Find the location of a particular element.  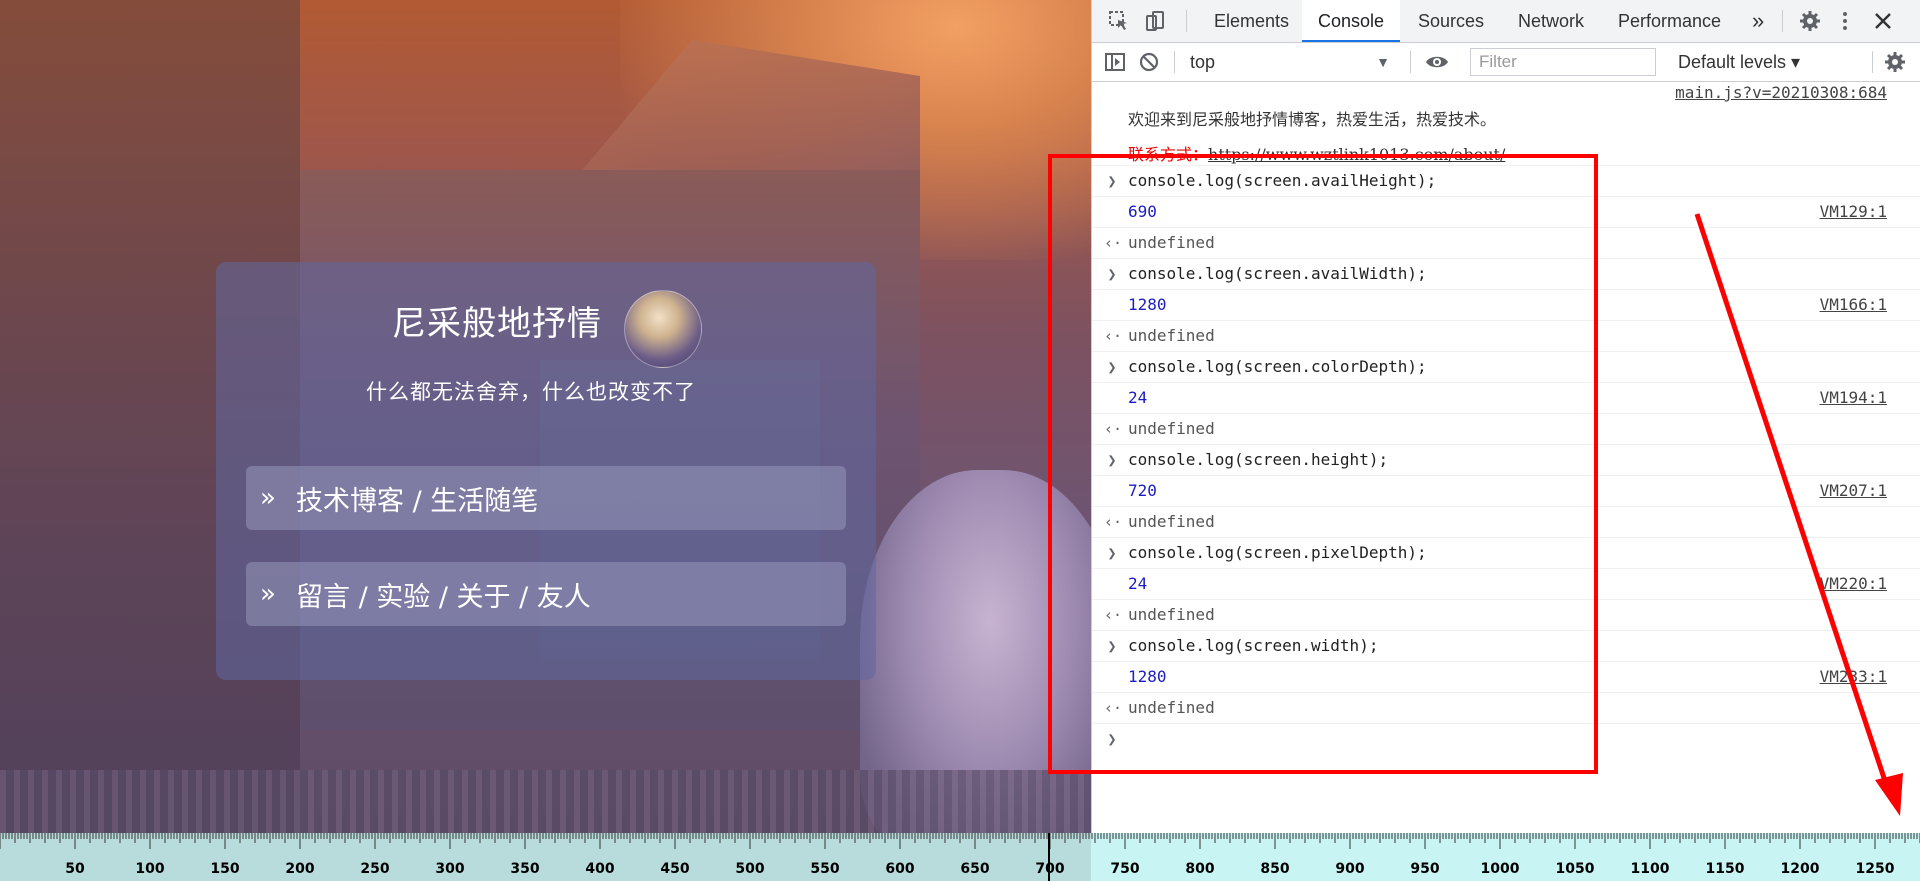

console-message: 联系方式：https://www.wztlink1013.com/about/ is located at coordinates (1506, 150).